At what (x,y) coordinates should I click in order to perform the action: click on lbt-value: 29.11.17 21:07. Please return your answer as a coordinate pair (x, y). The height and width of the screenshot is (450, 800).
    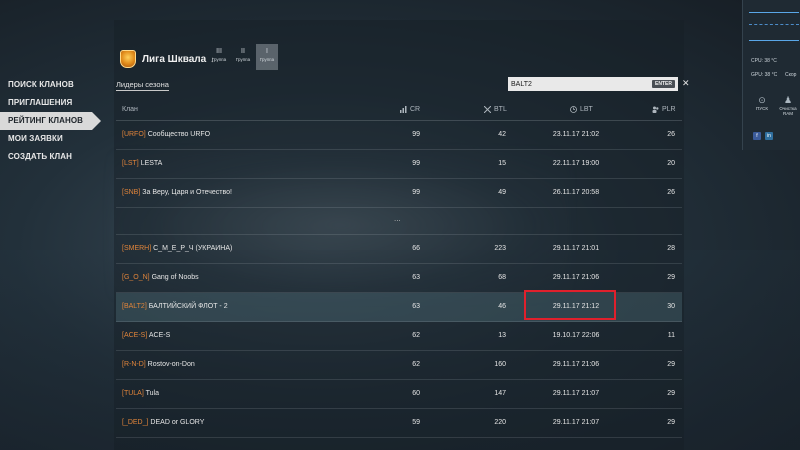
    Looking at the image, I should click on (576, 393).